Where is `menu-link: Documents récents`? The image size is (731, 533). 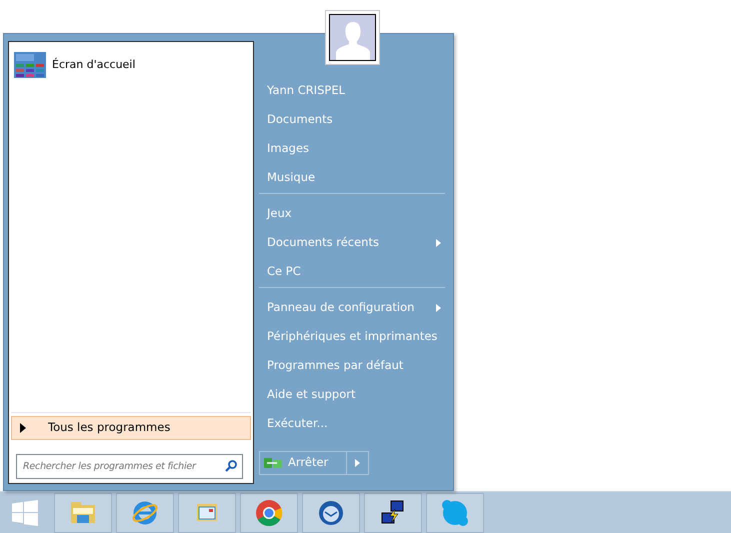
menu-link: Documents récents is located at coordinates (352, 242).